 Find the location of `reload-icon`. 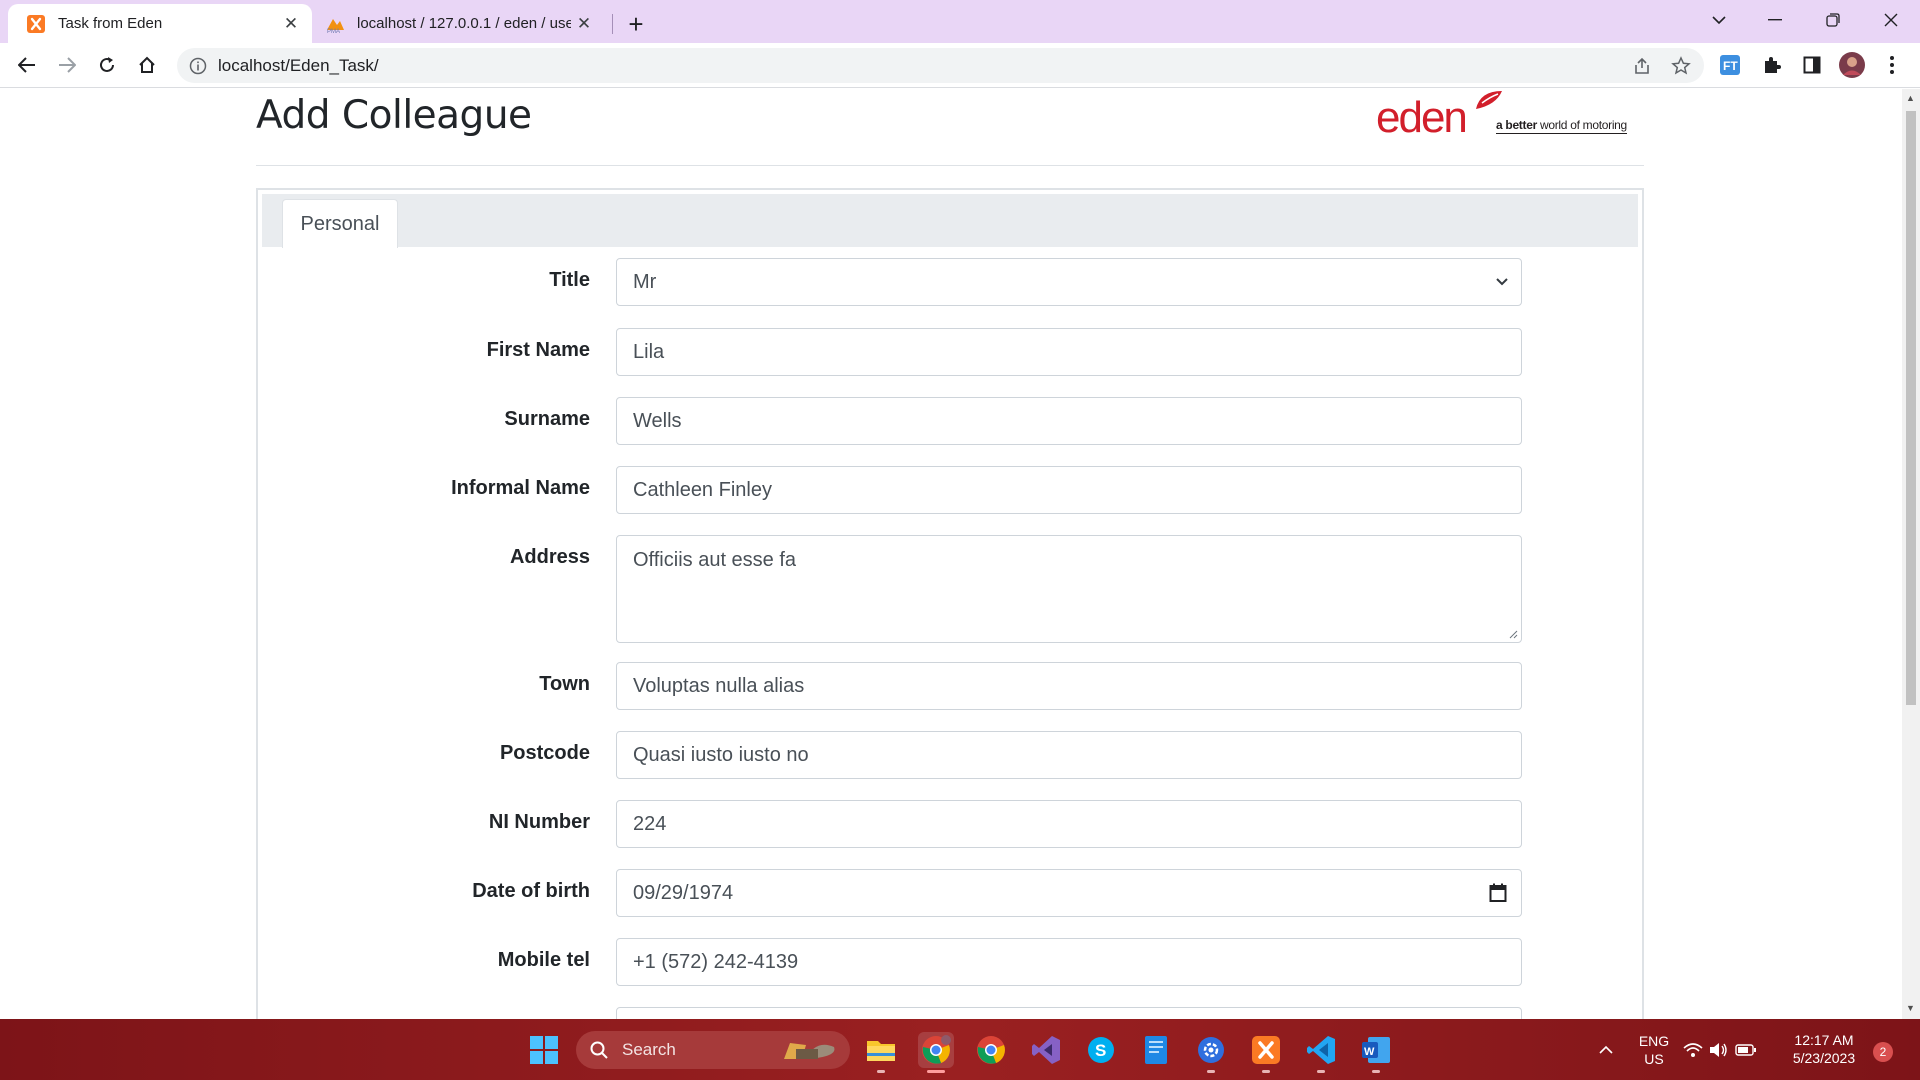

reload-icon is located at coordinates (107, 65).